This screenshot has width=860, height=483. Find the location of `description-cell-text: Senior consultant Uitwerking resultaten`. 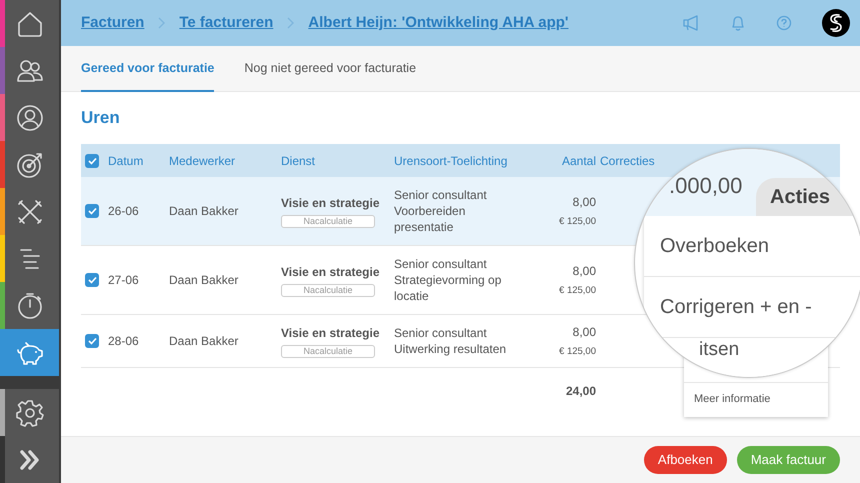

description-cell-text: Senior consultant Uitwerking resultaten is located at coordinates (451, 341).